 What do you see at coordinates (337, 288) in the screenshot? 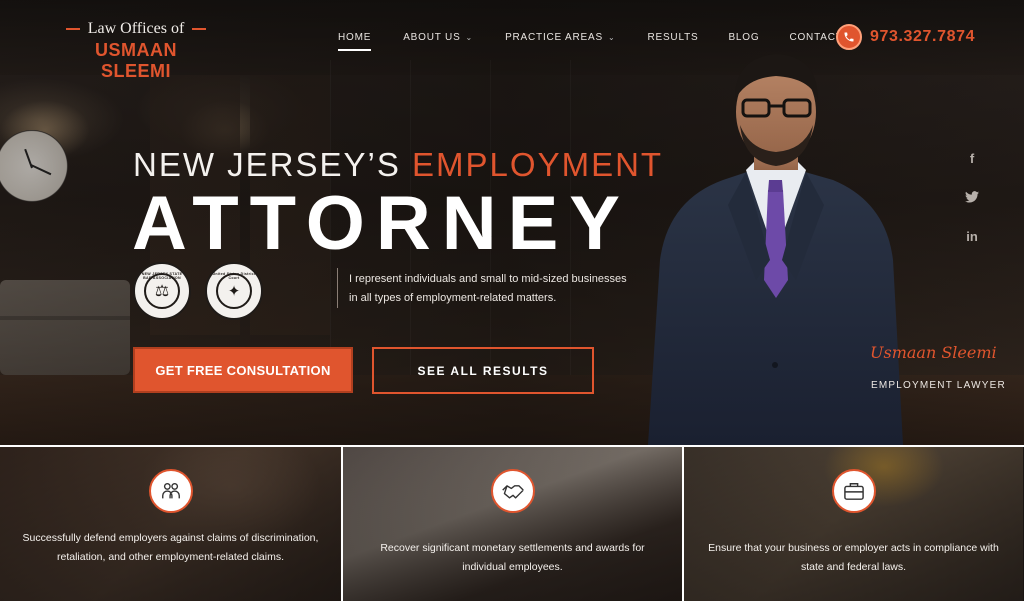
I see `intro-divider` at bounding box center [337, 288].